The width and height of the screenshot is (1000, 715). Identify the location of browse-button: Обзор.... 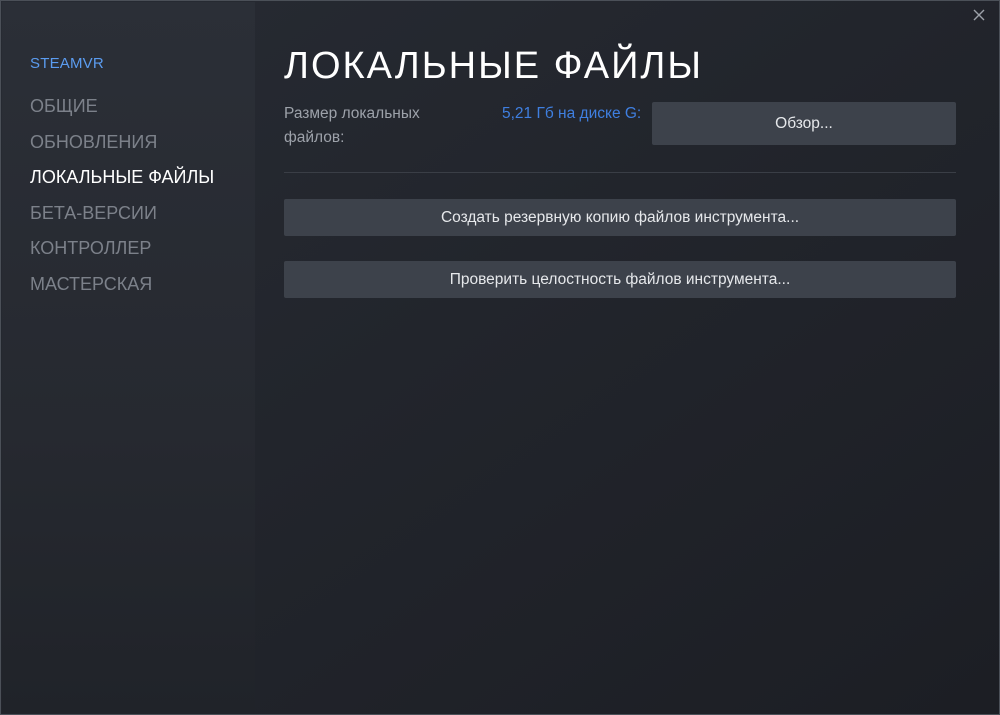
(804, 123).